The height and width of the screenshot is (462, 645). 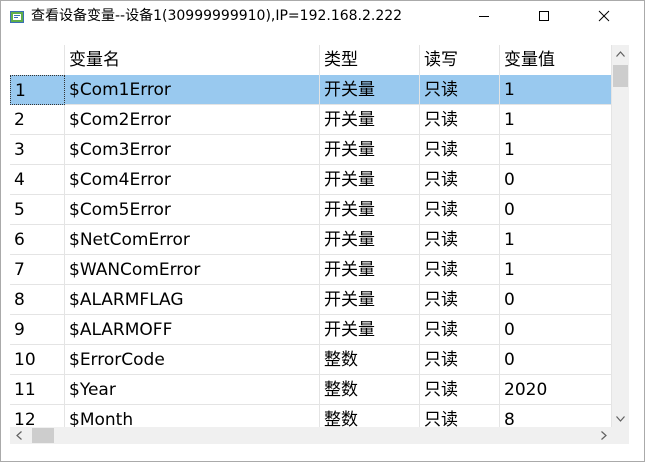 I want to click on table-row: 5 $Com5Error 开关量 只读 0, so click(x=311, y=210).